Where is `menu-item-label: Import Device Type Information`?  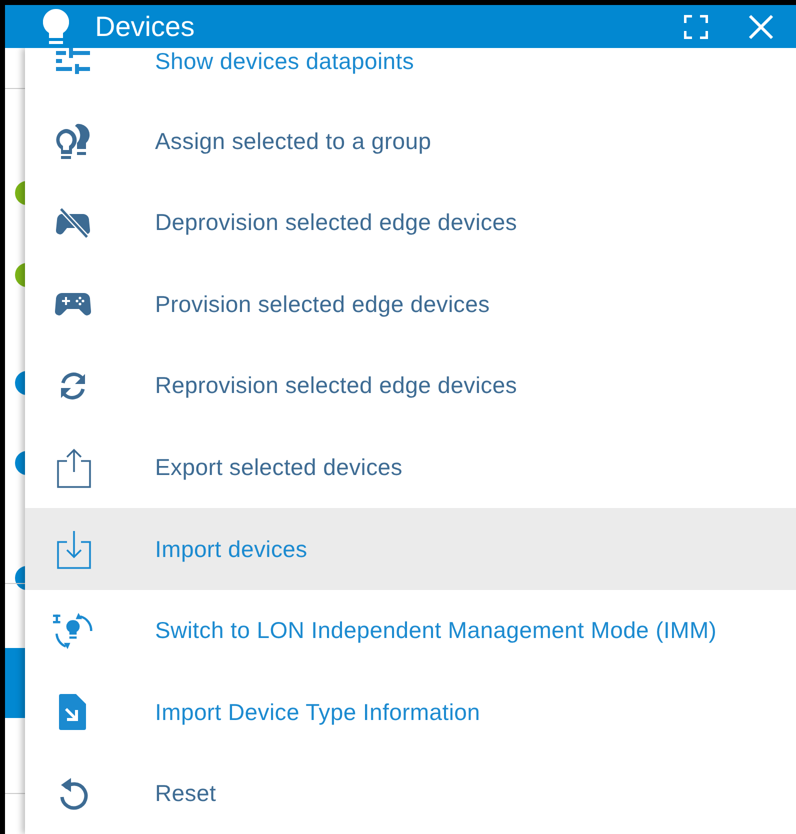 menu-item-label: Import Device Type Information is located at coordinates (317, 712).